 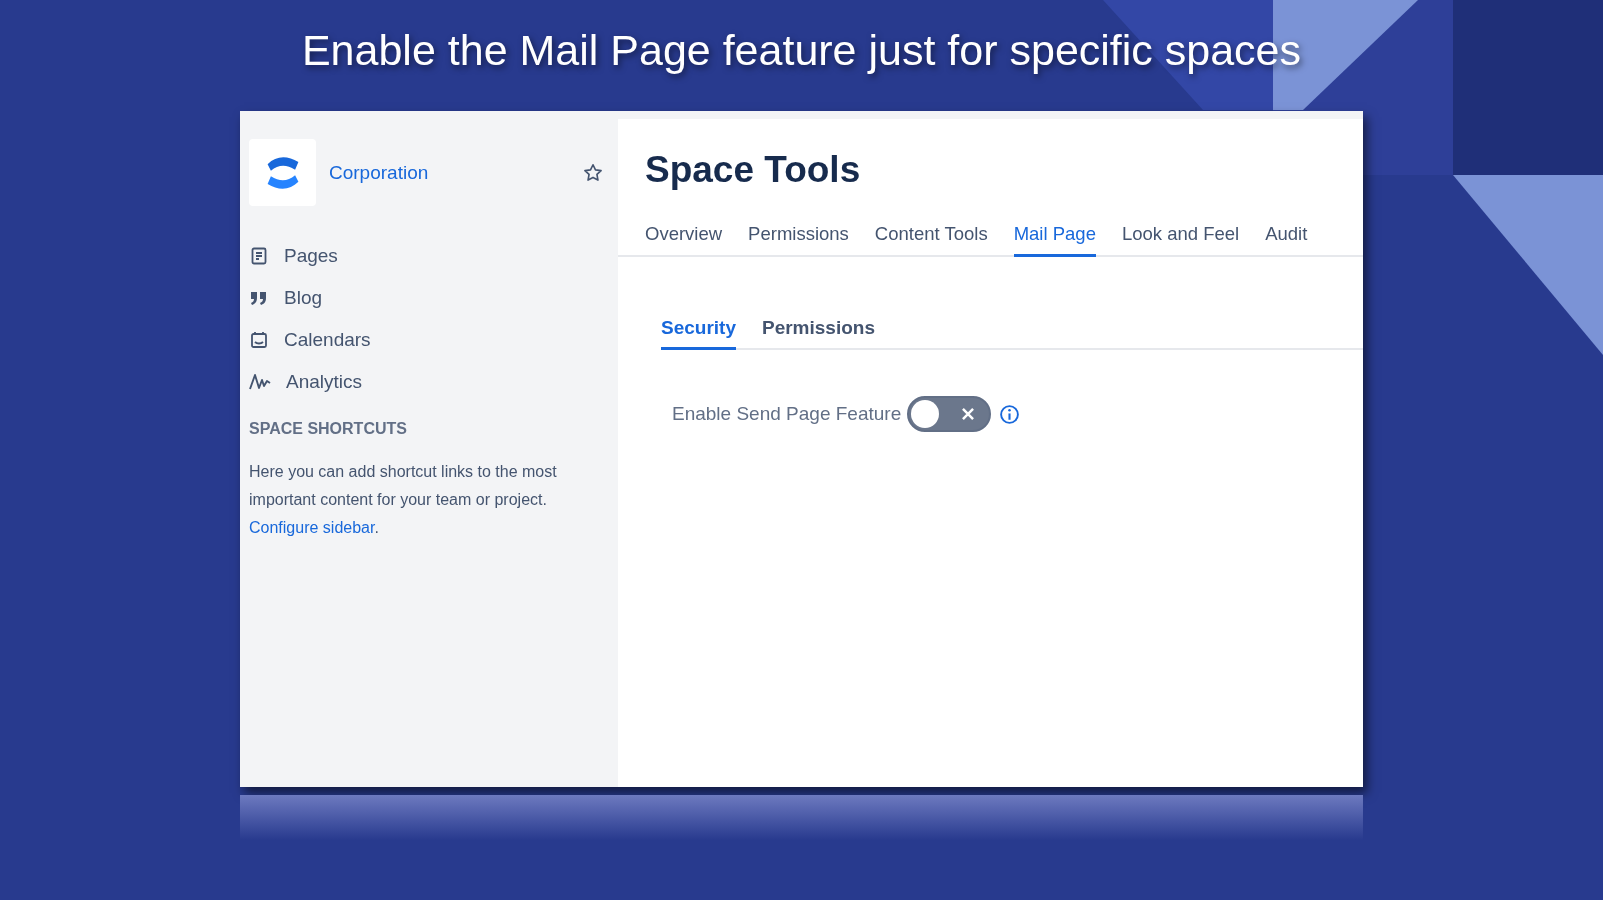 I want to click on nav-item-label: Pages, so click(x=311, y=255).